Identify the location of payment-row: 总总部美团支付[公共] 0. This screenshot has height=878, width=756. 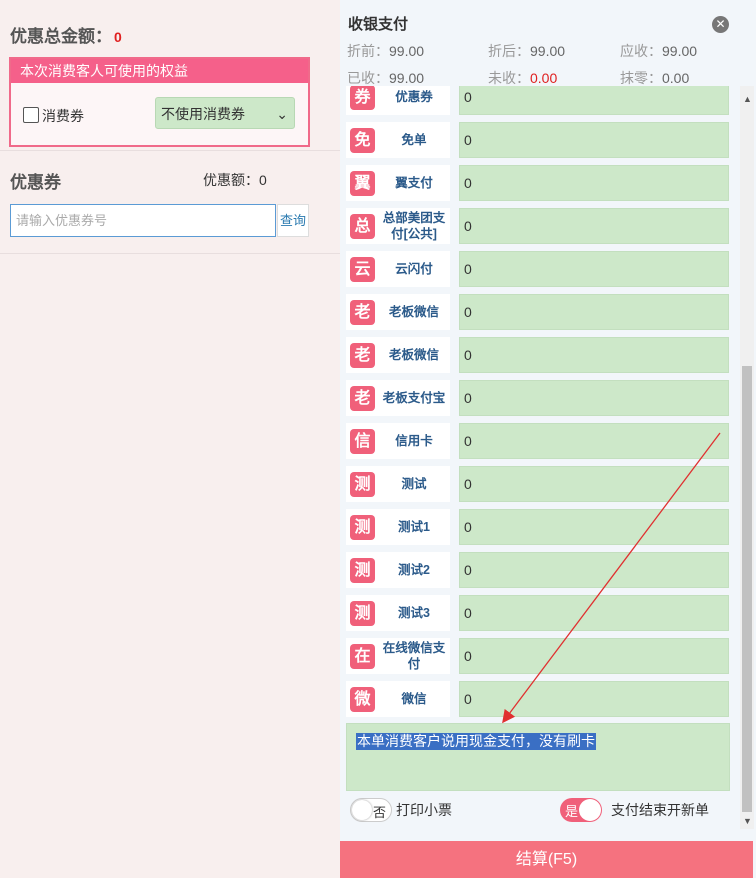
(538, 226).